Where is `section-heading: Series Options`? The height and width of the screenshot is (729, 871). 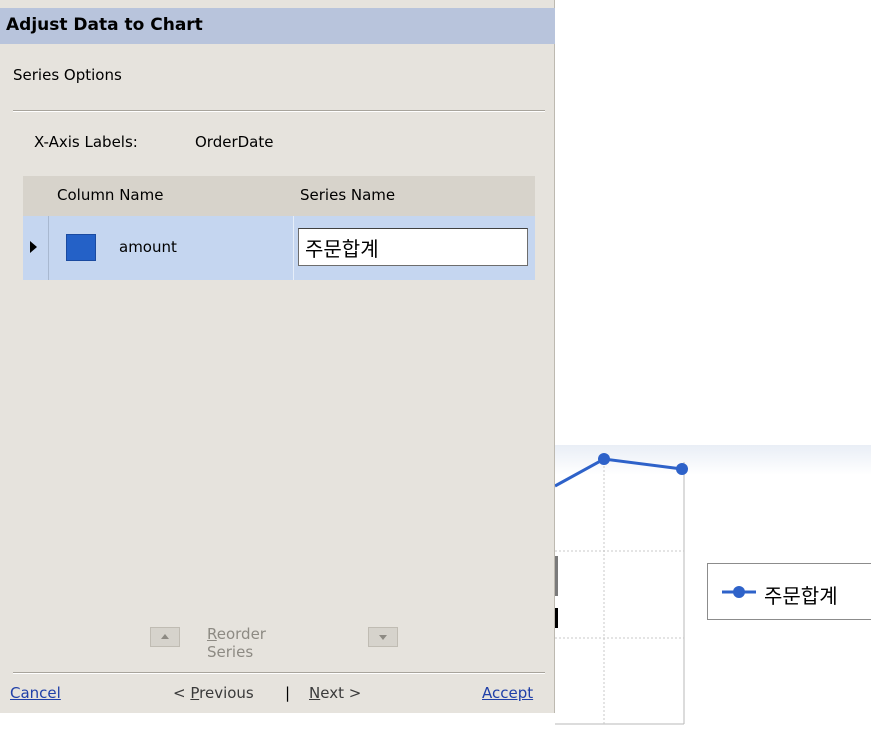
section-heading: Series Options is located at coordinates (67, 75).